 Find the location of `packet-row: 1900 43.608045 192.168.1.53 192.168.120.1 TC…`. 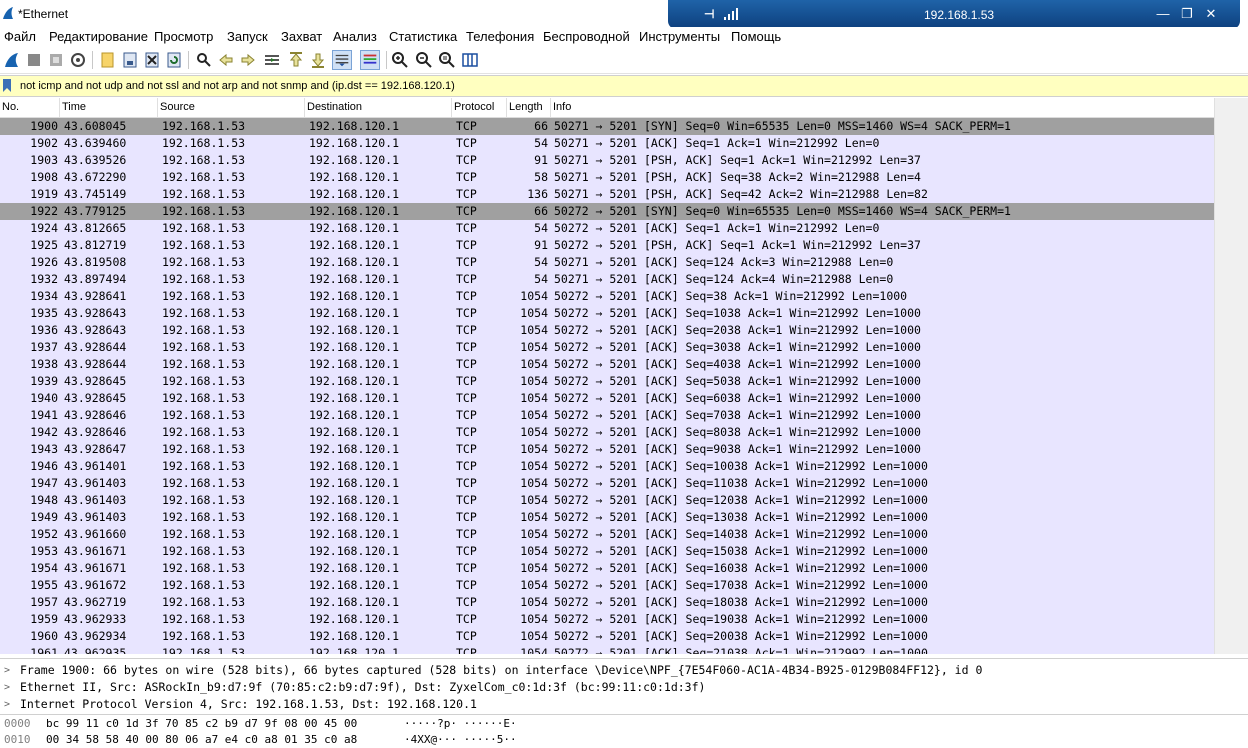

packet-row: 1900 43.608045 192.168.1.53 192.168.120.1 TC… is located at coordinates (607, 126).